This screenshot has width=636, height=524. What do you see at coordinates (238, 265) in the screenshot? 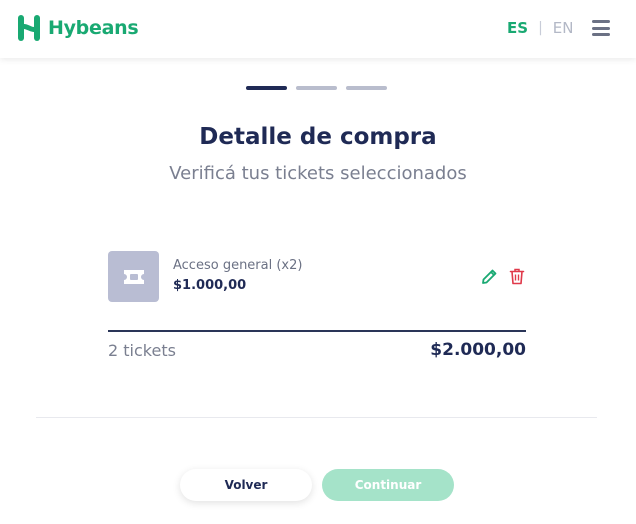
I see `item-name: Acceso general (x2)` at bounding box center [238, 265].